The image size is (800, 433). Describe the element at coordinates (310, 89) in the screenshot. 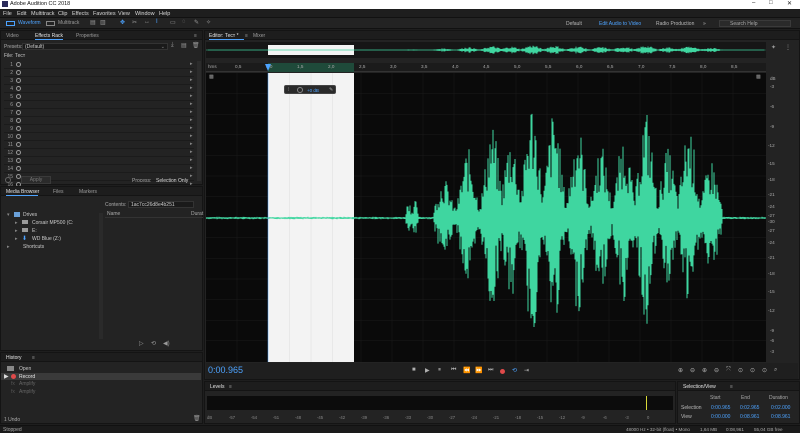

I see `volume-hud: ⁞ +0 dB ✎` at that location.